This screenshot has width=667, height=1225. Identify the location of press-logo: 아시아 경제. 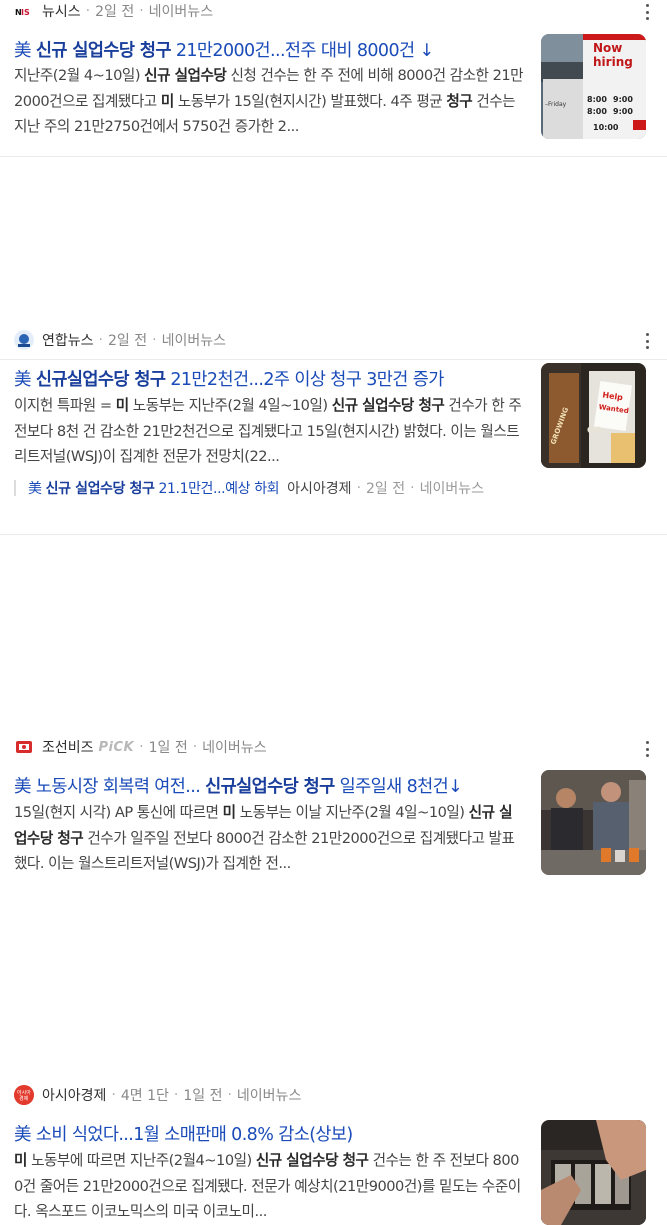
(24, 1095).